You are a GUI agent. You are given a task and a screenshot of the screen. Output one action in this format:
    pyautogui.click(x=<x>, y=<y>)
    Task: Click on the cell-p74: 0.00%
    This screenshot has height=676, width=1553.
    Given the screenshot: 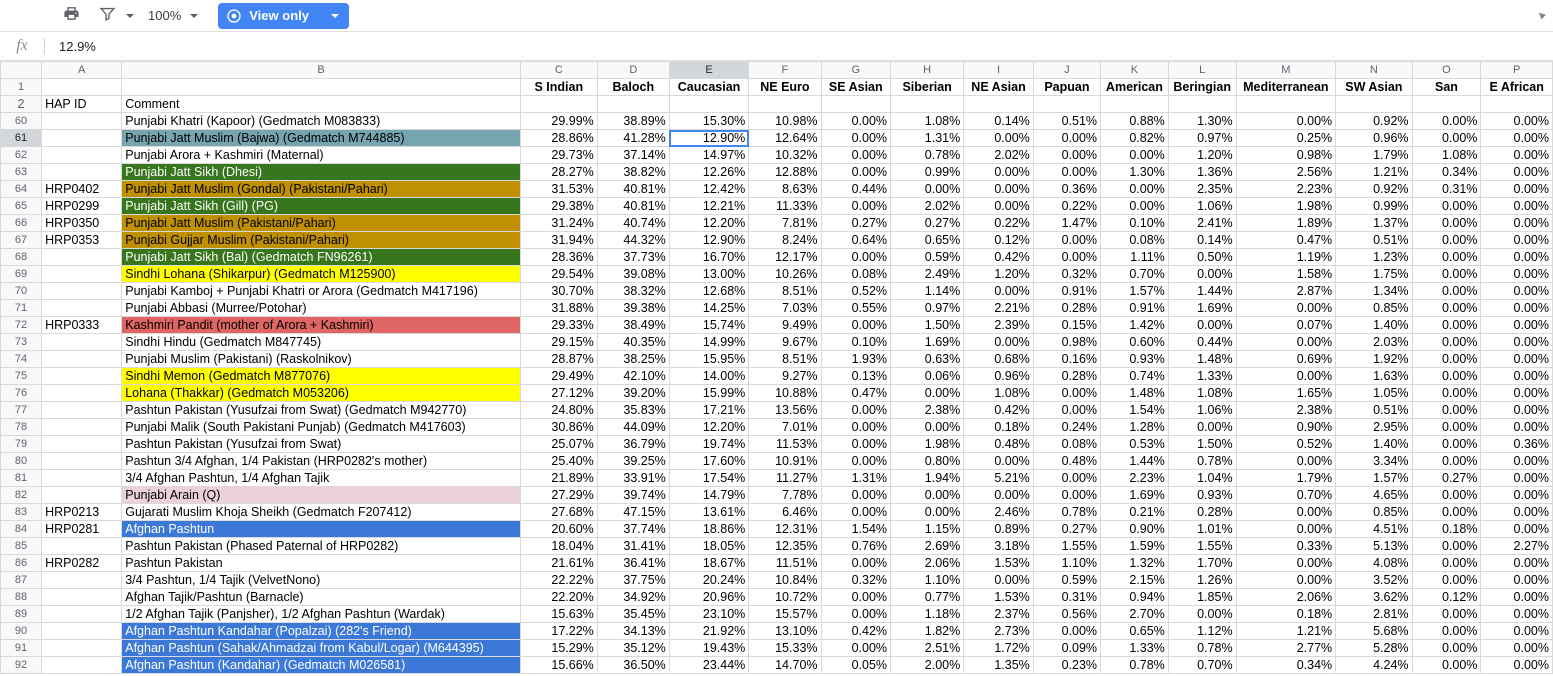 What is the action you would take?
    pyautogui.click(x=1516, y=359)
    